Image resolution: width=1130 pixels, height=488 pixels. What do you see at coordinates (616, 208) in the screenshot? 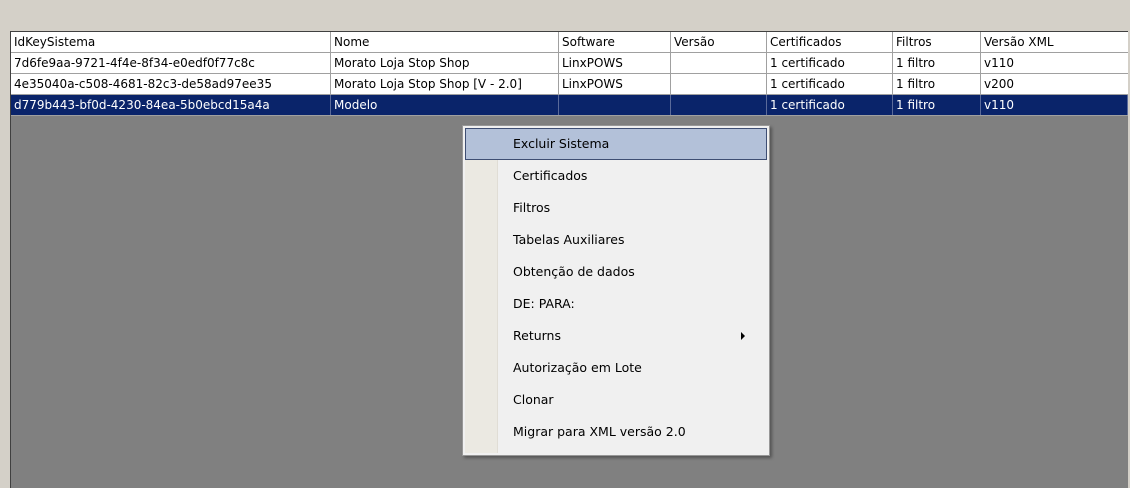
I see `menu-item-filtros: Filtros` at bounding box center [616, 208].